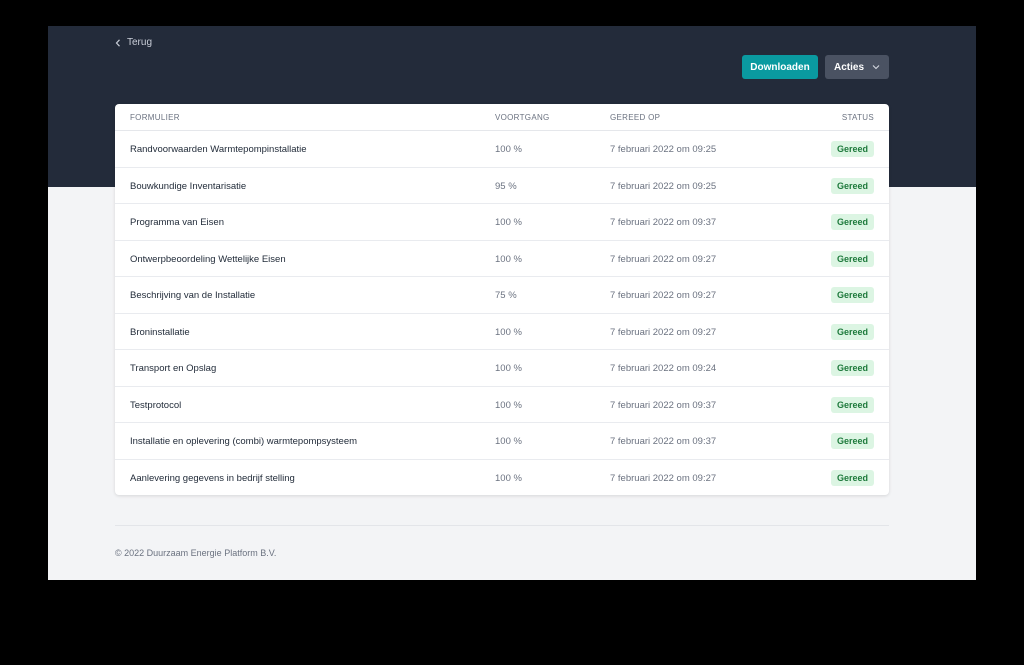 This screenshot has width=1024, height=665. I want to click on header-progress: VOORTGANG, so click(522, 117).